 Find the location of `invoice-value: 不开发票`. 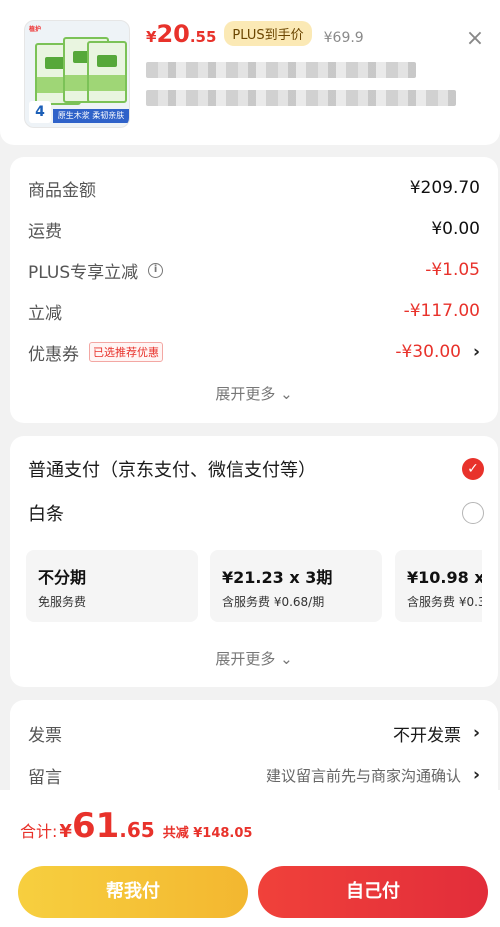

invoice-value: 不开发票 is located at coordinates (426, 735).